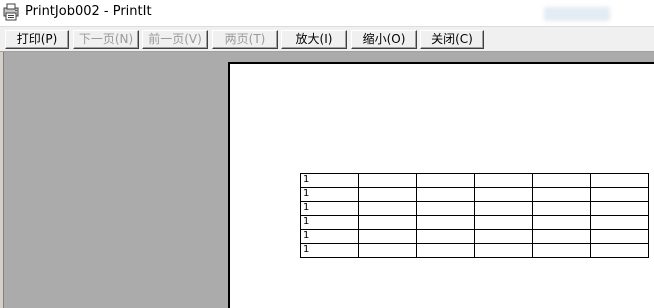 This screenshot has height=308, width=654. Describe the element at coordinates (452, 39) in the screenshot. I see `close-button: 关闭(C)` at that location.